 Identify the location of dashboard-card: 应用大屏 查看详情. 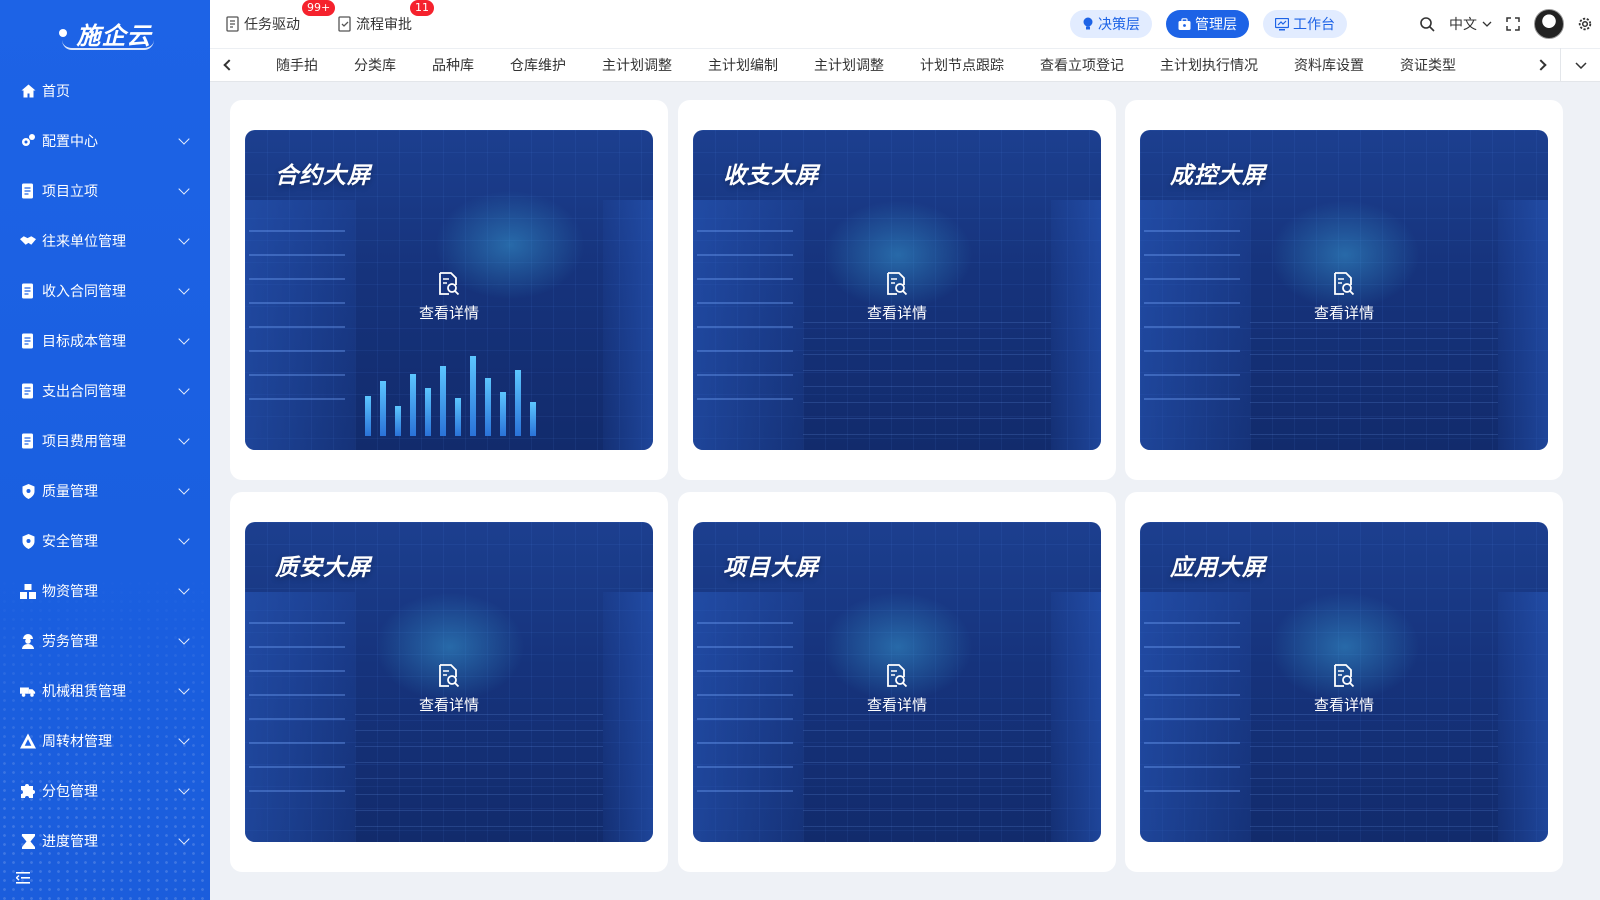
(1344, 682).